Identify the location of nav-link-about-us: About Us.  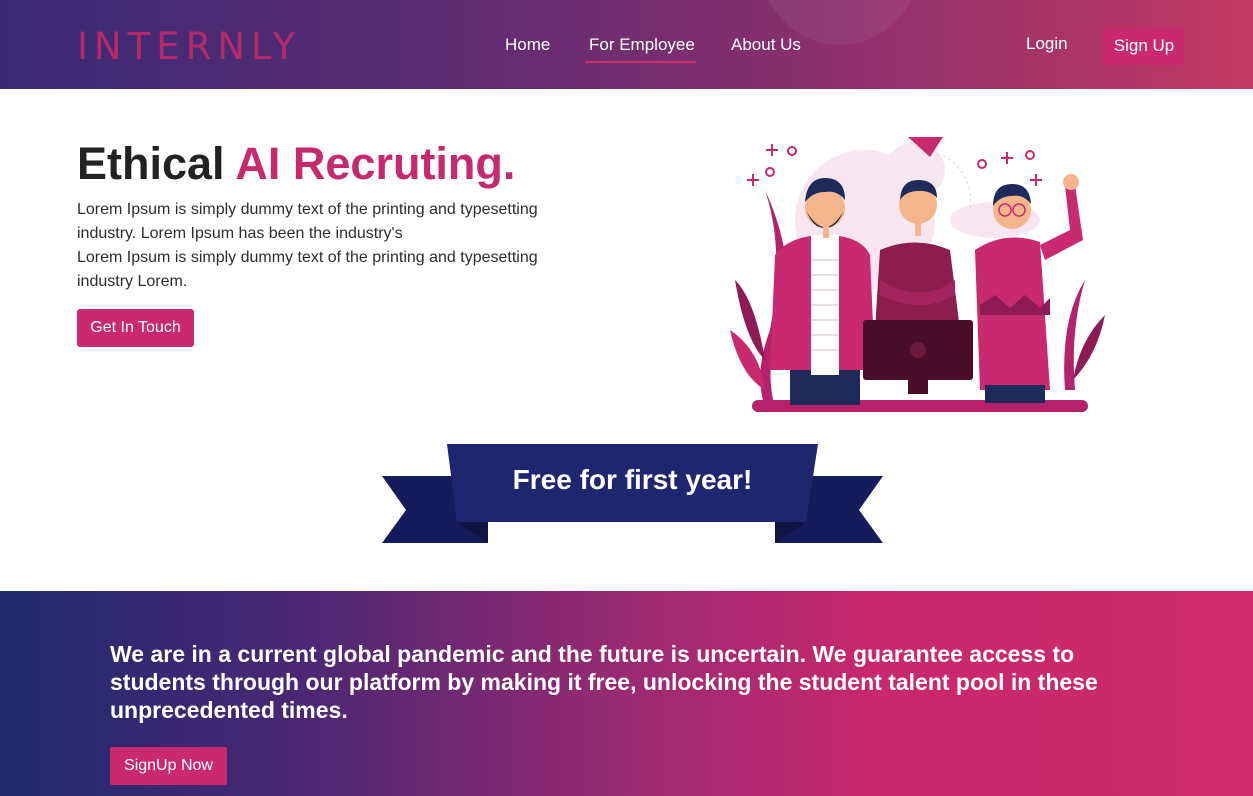
(766, 45).